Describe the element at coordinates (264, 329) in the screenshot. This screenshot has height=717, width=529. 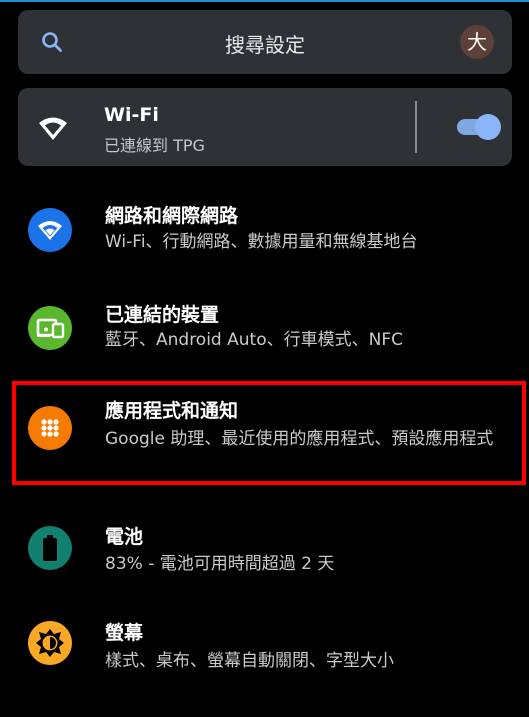
I see `settings-item-connected-devices: 已連結的裝置 藍牙、Android Auto、行車模式、NFC` at that location.